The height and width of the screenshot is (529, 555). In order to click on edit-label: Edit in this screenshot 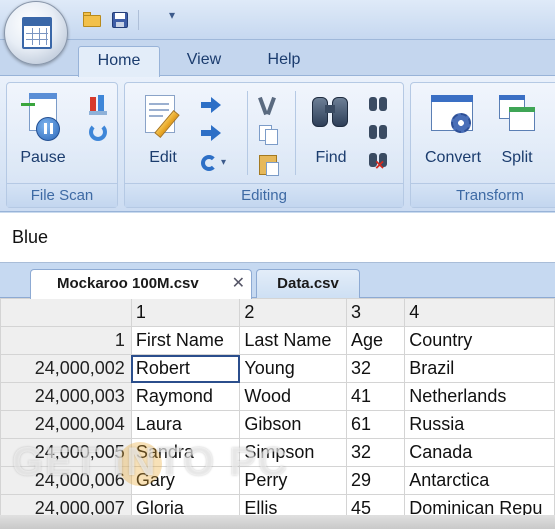, I will do `click(163, 157)`.